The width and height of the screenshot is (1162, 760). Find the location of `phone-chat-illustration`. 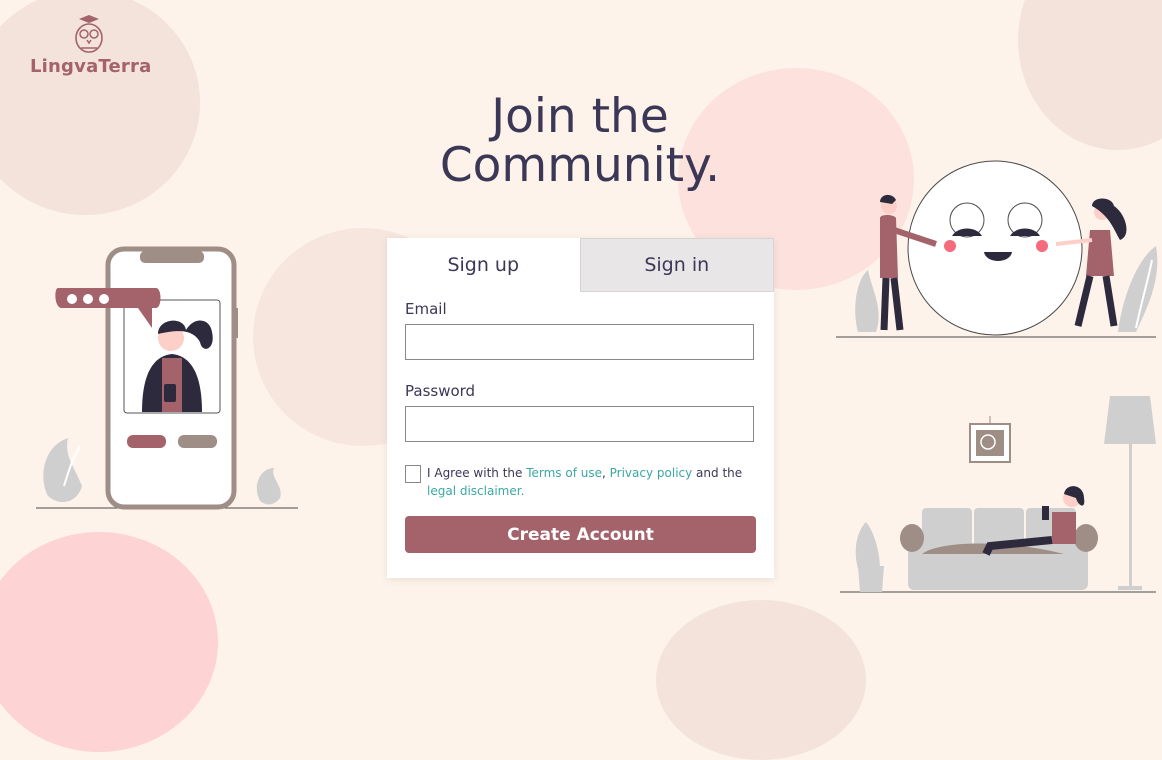

phone-chat-illustration is located at coordinates (167, 378).